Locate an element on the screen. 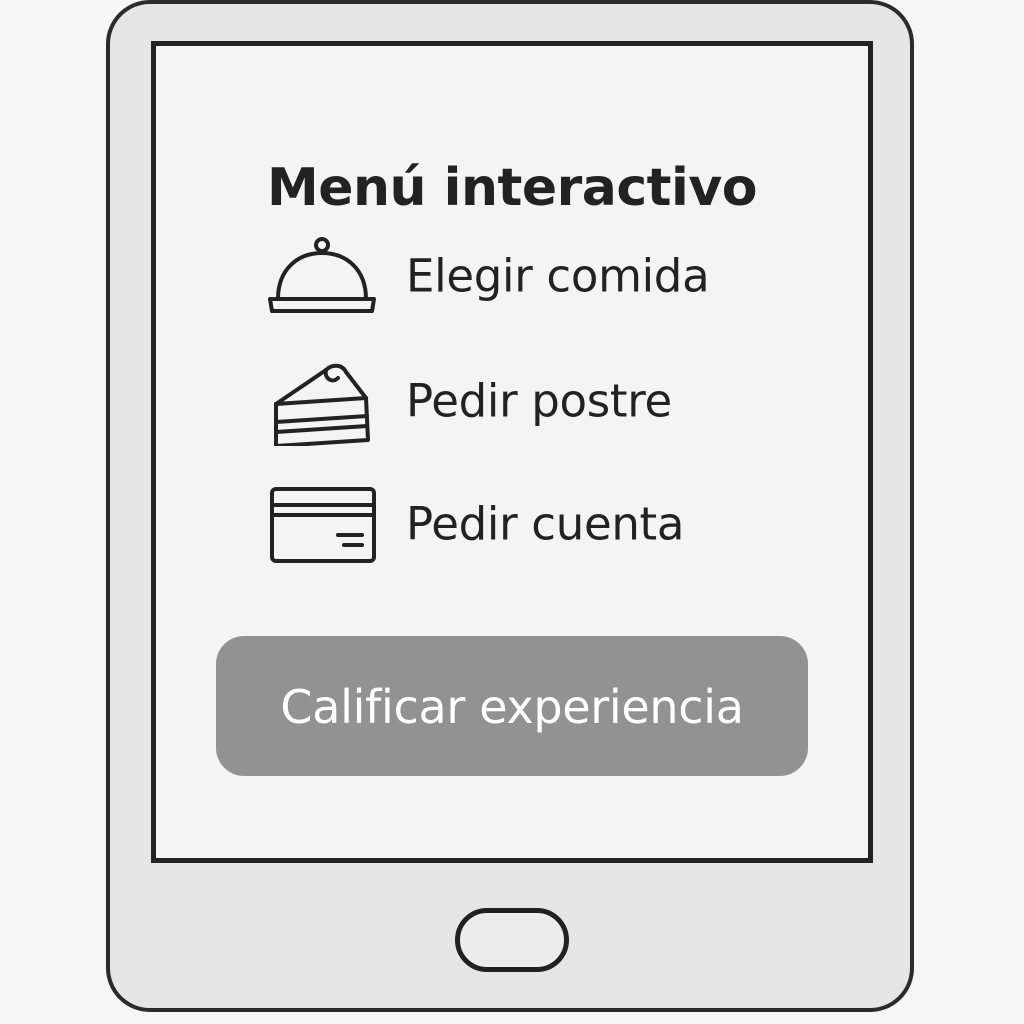  page-title: Menú interactivo is located at coordinates (512, 188).